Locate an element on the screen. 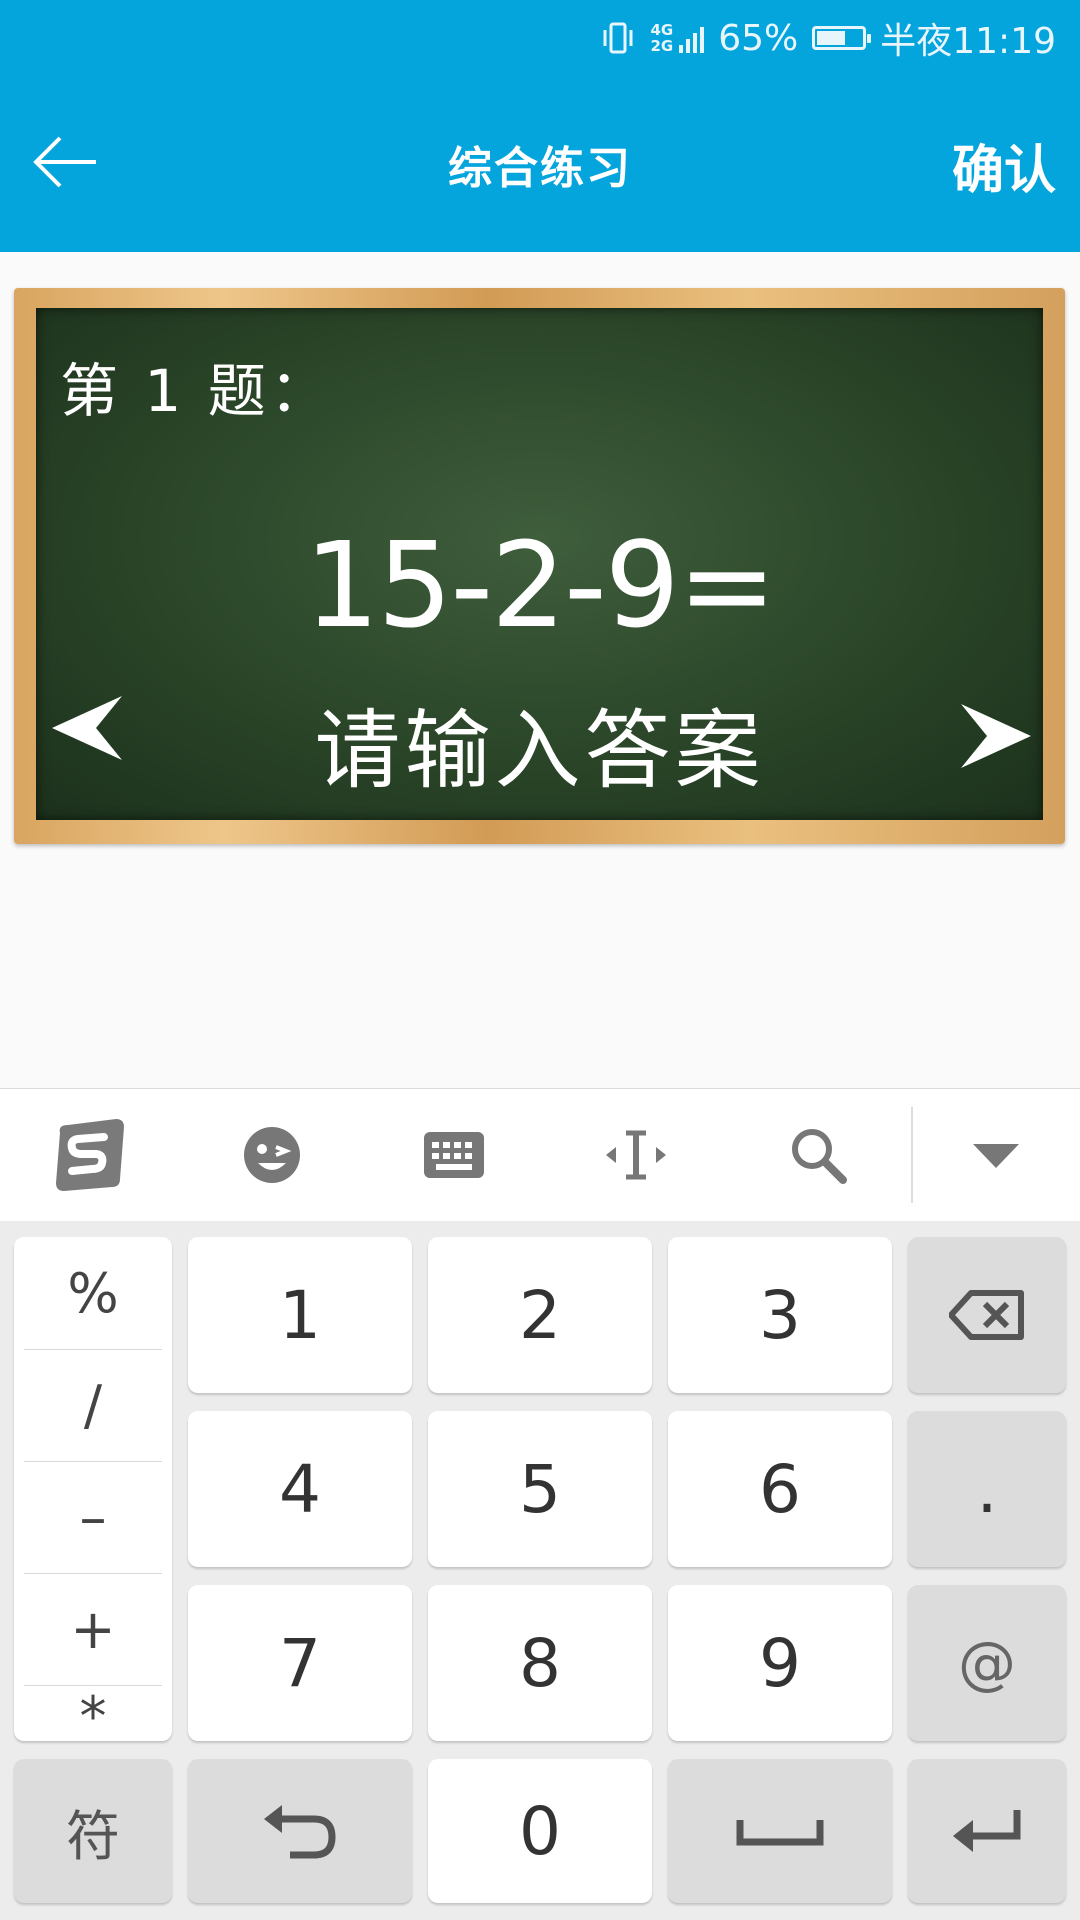 The width and height of the screenshot is (1080, 1920). status-bar: 4G 2G 65% 半夜11:19 is located at coordinates (828, 38).